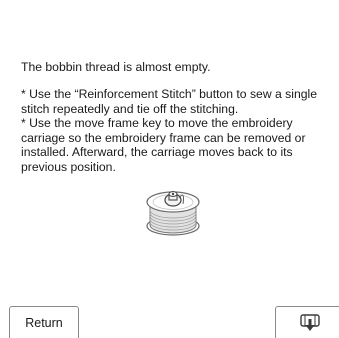 The image size is (339, 338). Describe the element at coordinates (310, 323) in the screenshot. I see `move-frame-icon` at that location.